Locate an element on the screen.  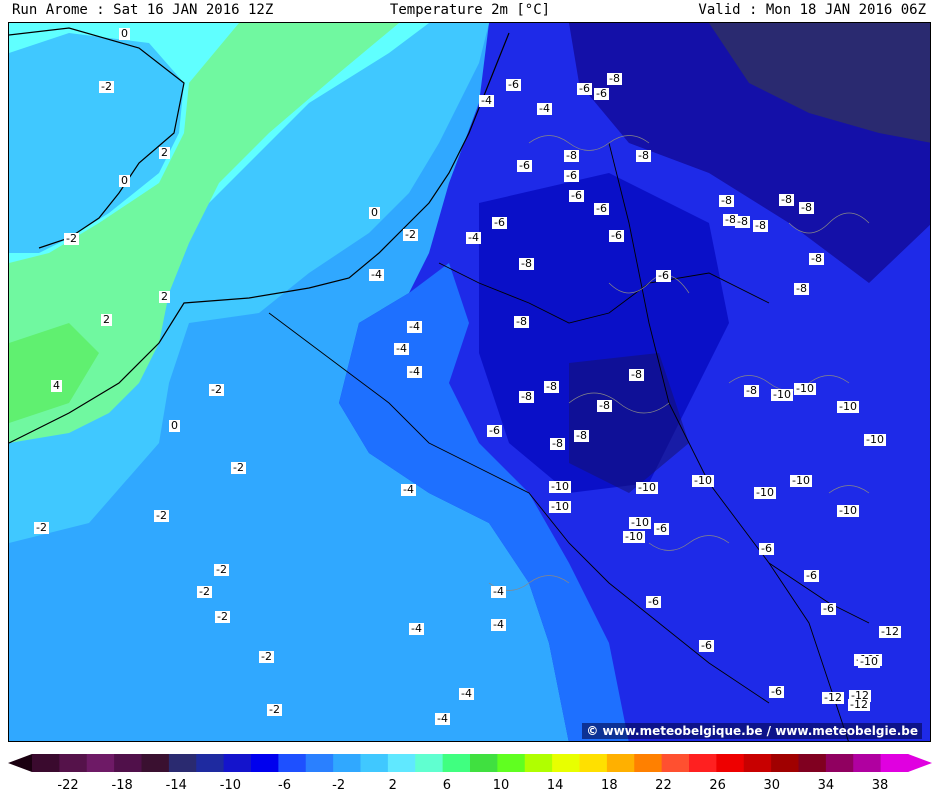
colorbar-tick-label: 30 is located at coordinates (771, 785).